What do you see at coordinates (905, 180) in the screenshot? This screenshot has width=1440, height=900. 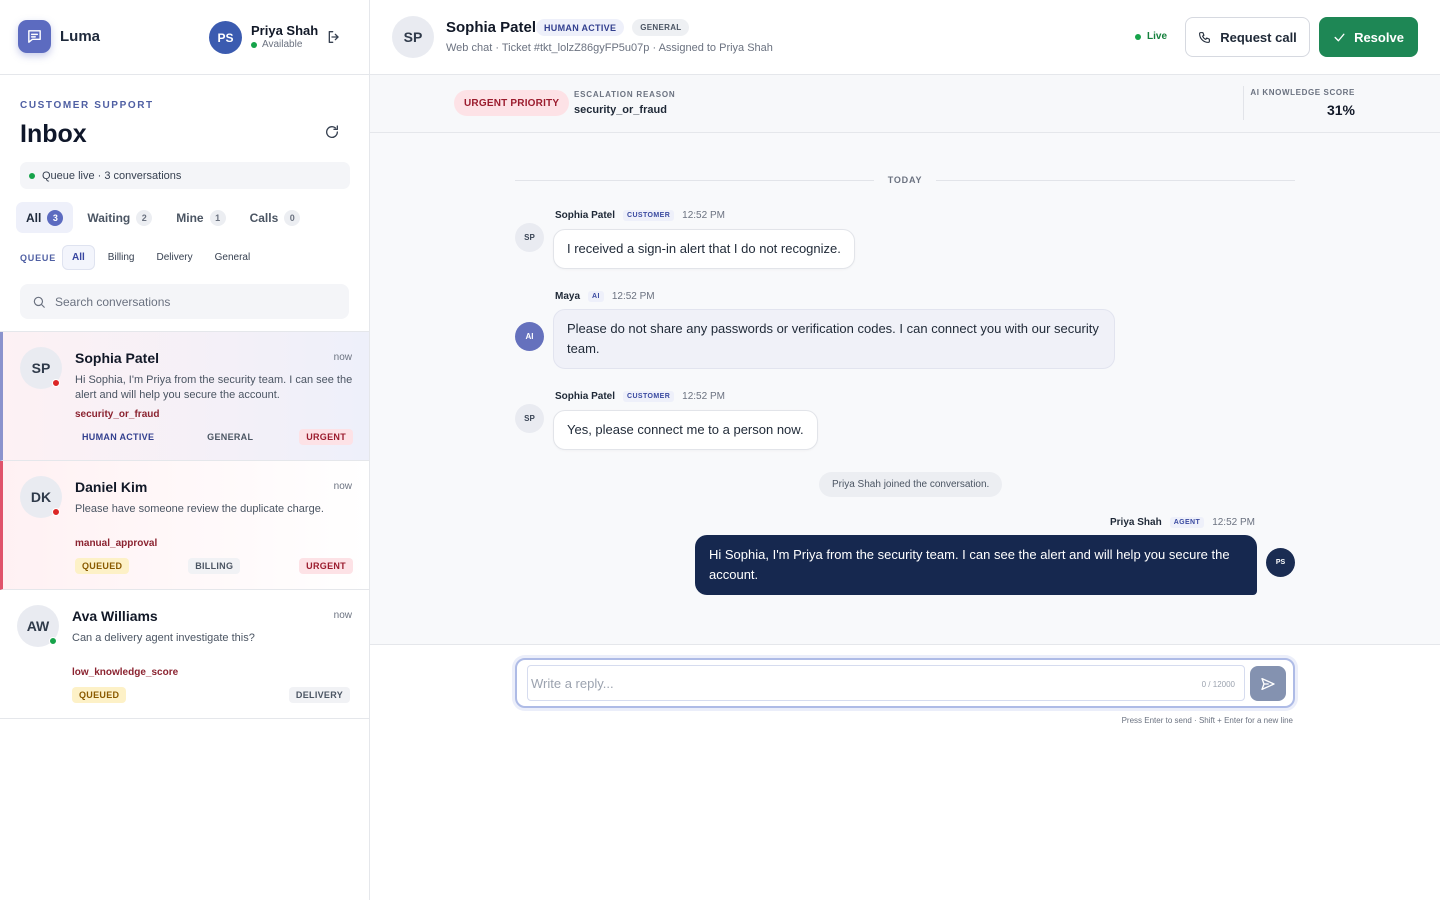 I see `day-label: TODAY` at bounding box center [905, 180].